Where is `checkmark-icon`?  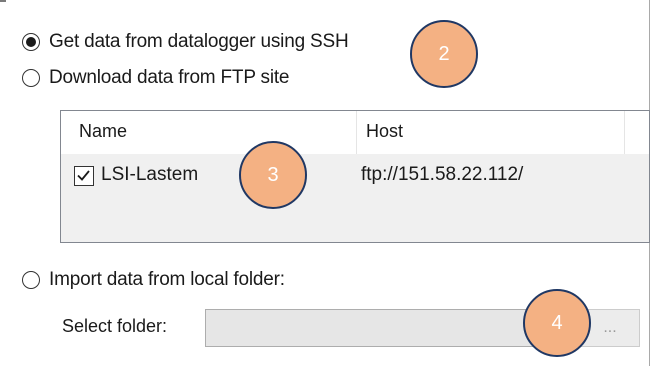
checkmark-icon is located at coordinates (83, 175).